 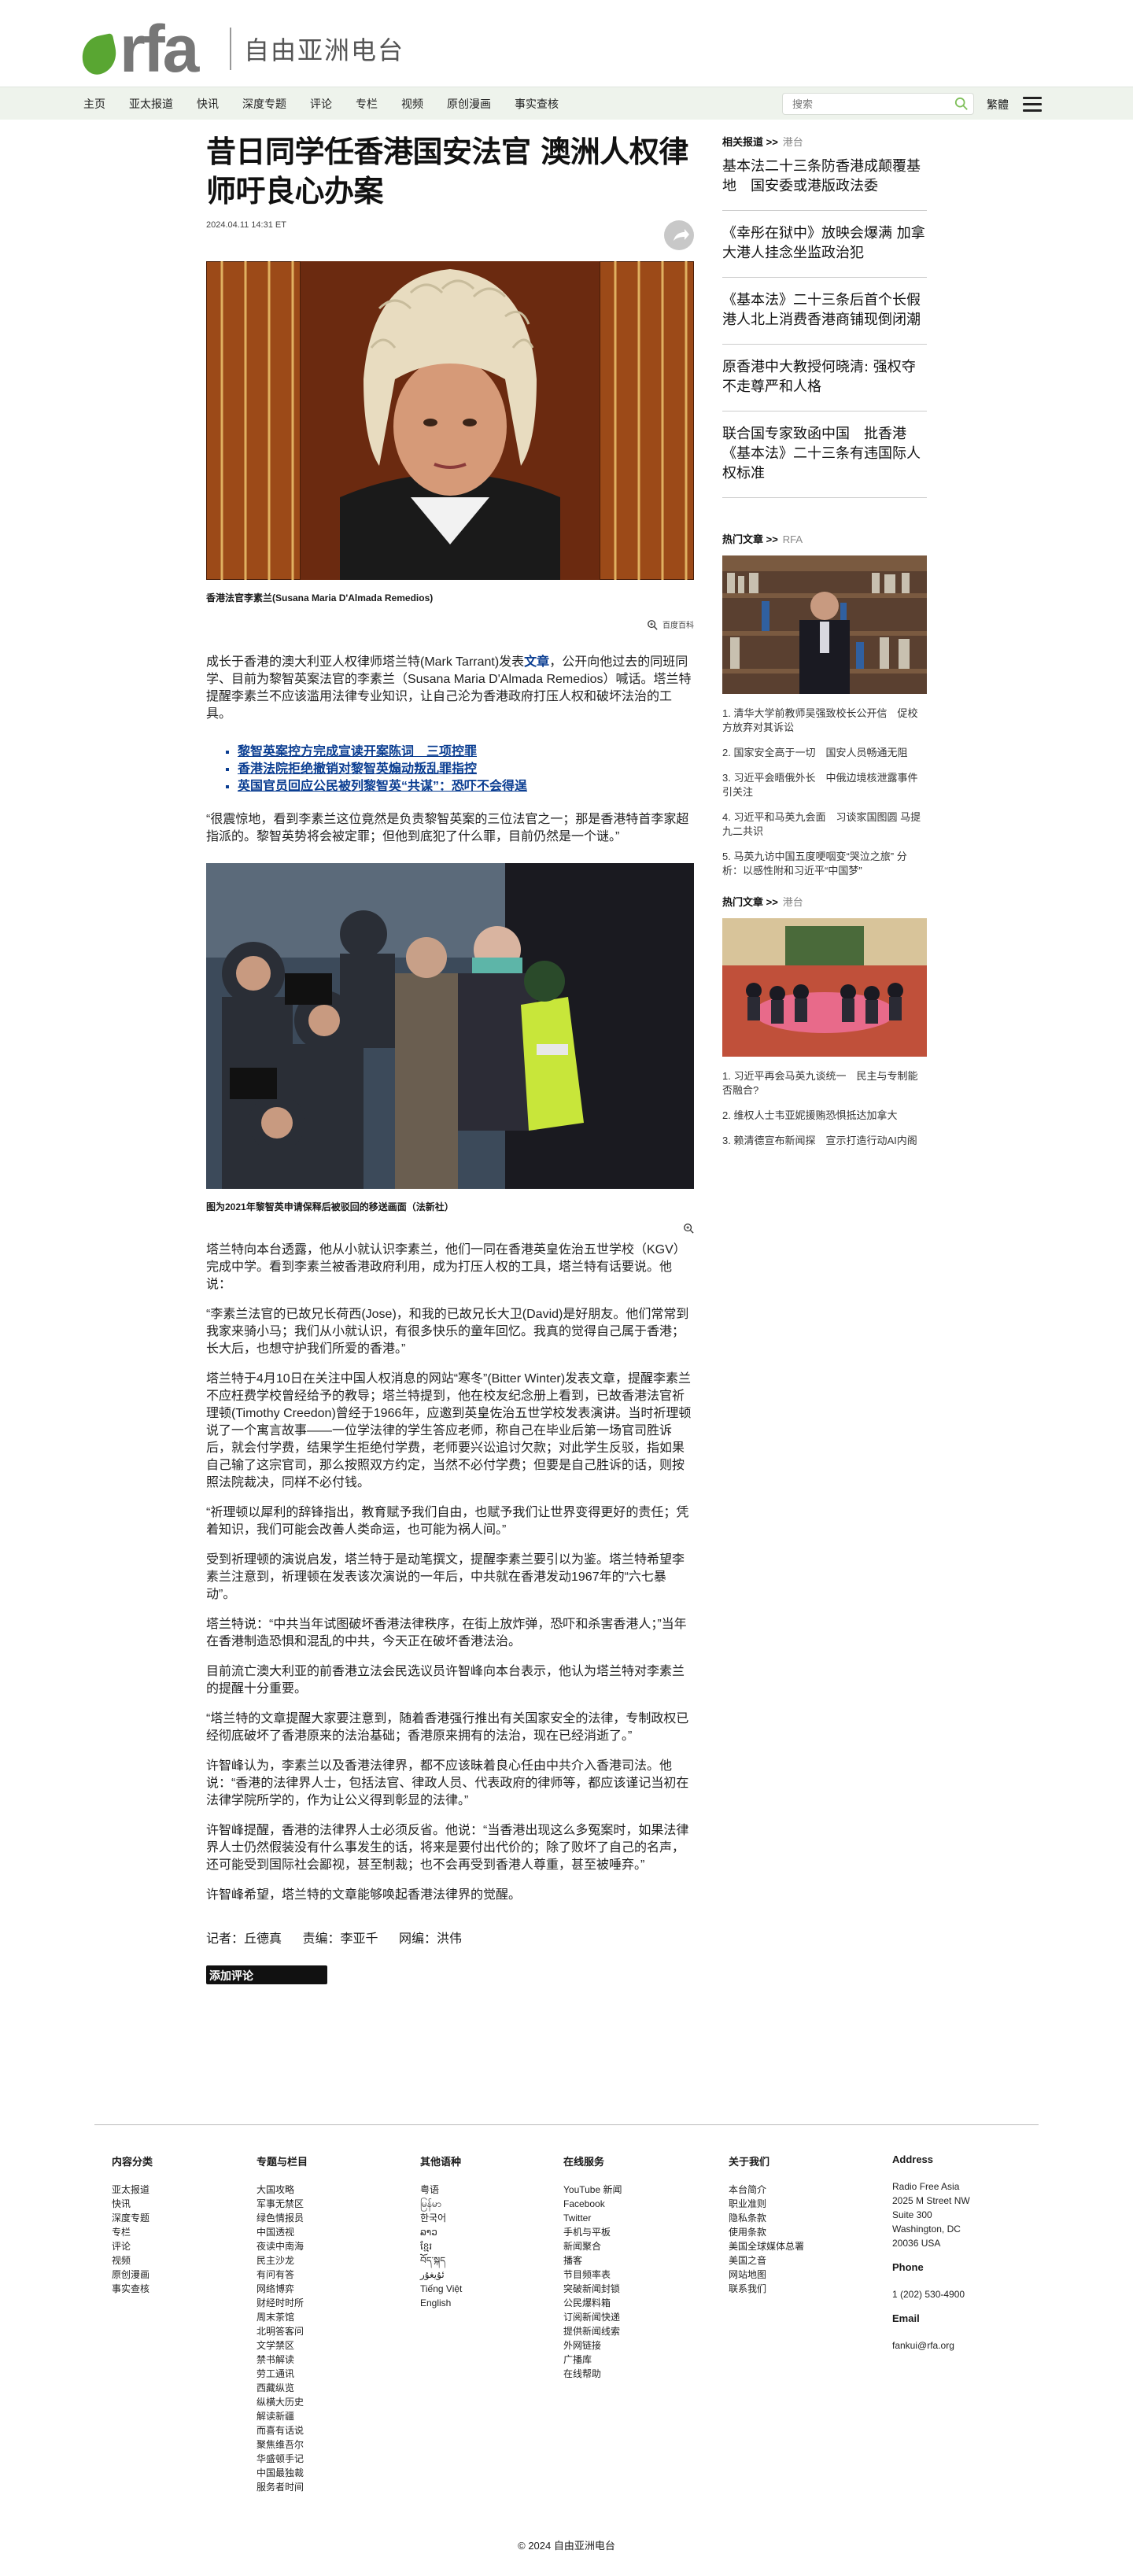 I want to click on footer-link: 外网链接, so click(x=592, y=2346).